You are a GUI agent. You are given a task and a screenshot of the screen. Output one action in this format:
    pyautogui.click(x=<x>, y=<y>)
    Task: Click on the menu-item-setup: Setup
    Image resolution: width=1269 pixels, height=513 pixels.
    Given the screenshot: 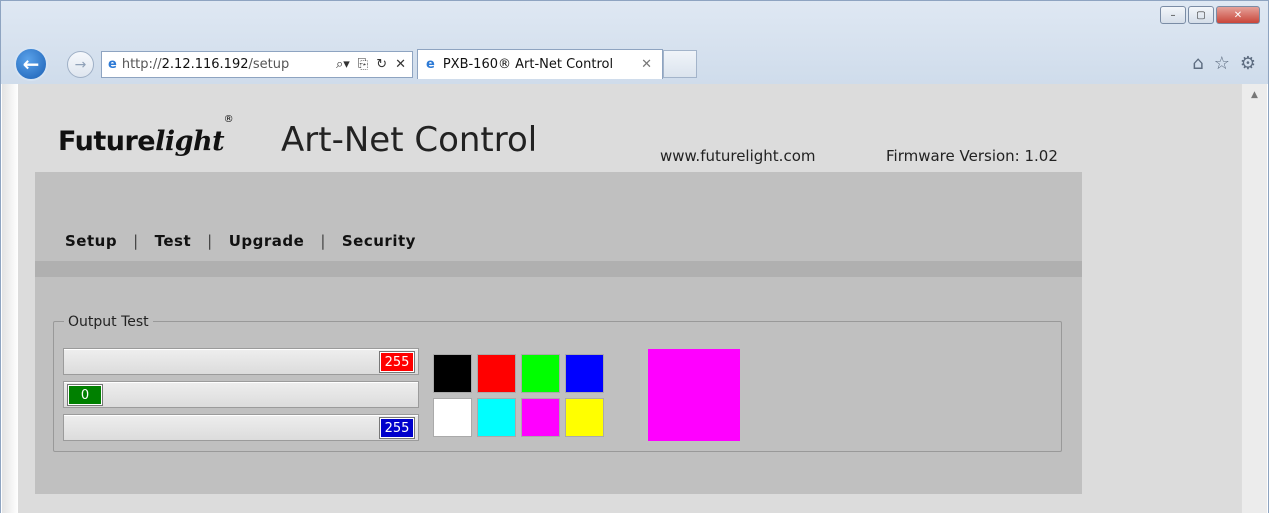 What is the action you would take?
    pyautogui.click(x=91, y=241)
    